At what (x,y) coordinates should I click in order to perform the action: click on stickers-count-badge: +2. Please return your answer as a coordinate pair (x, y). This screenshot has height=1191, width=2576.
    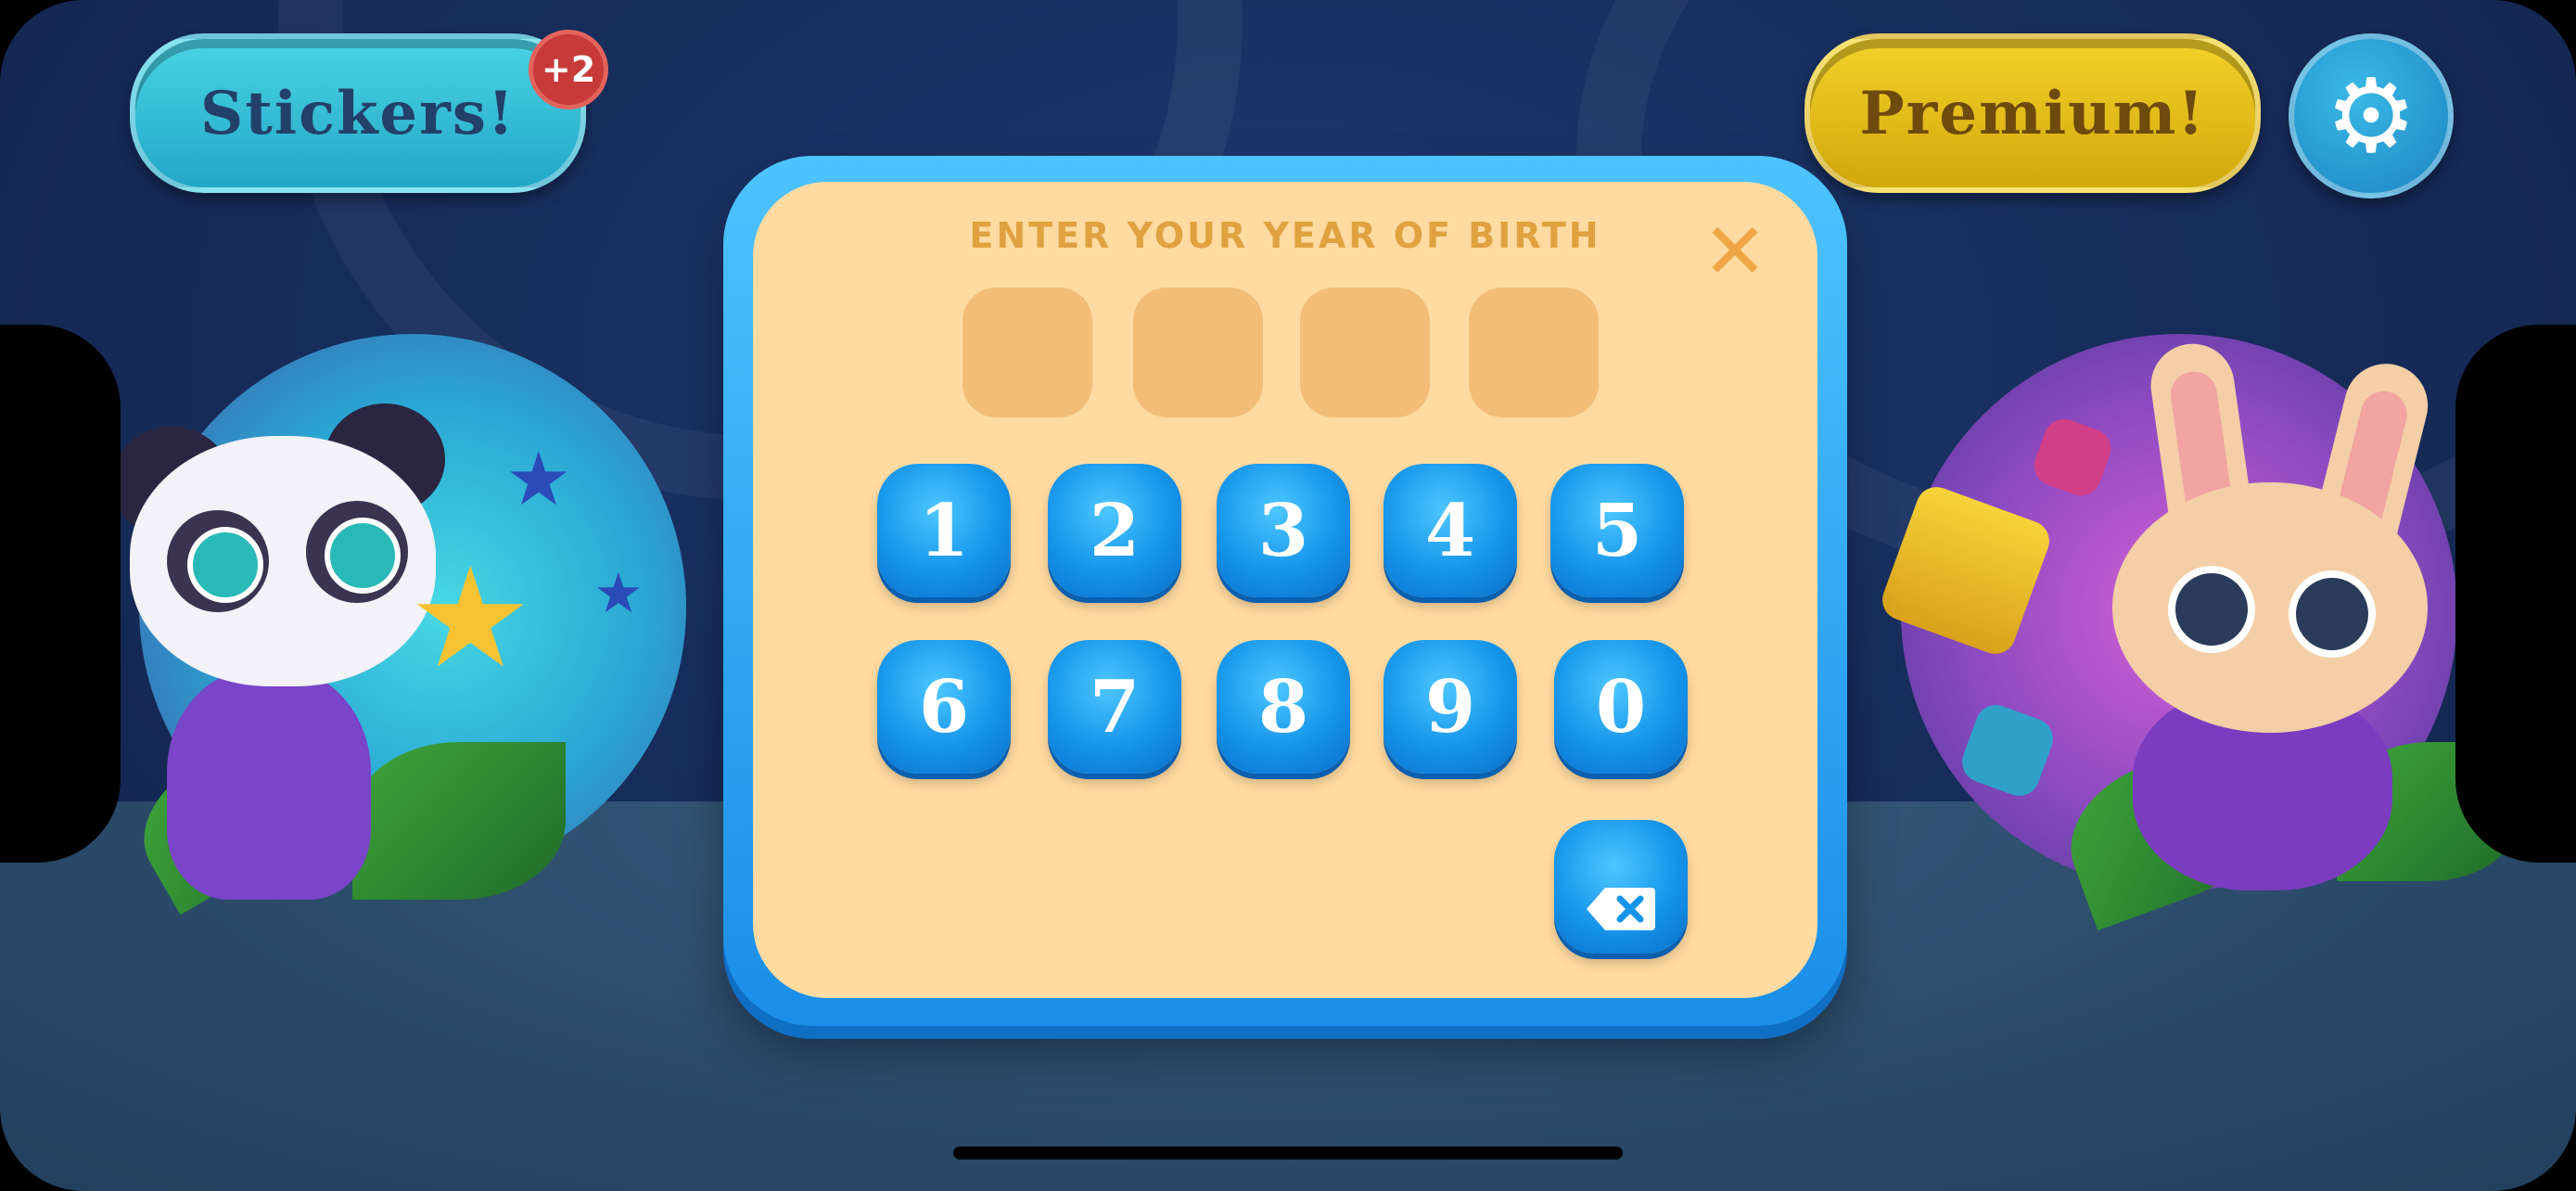
    Looking at the image, I should click on (568, 69).